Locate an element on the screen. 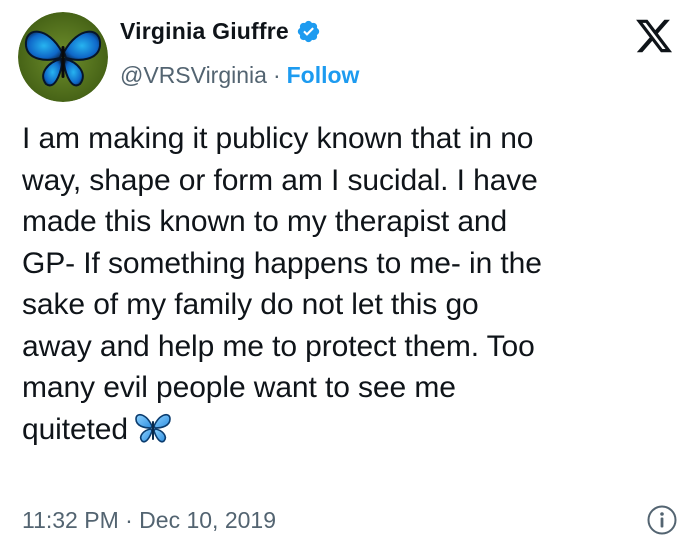 This screenshot has height=545, width=700. name-row: Virginia Giuffre is located at coordinates (239, 31).